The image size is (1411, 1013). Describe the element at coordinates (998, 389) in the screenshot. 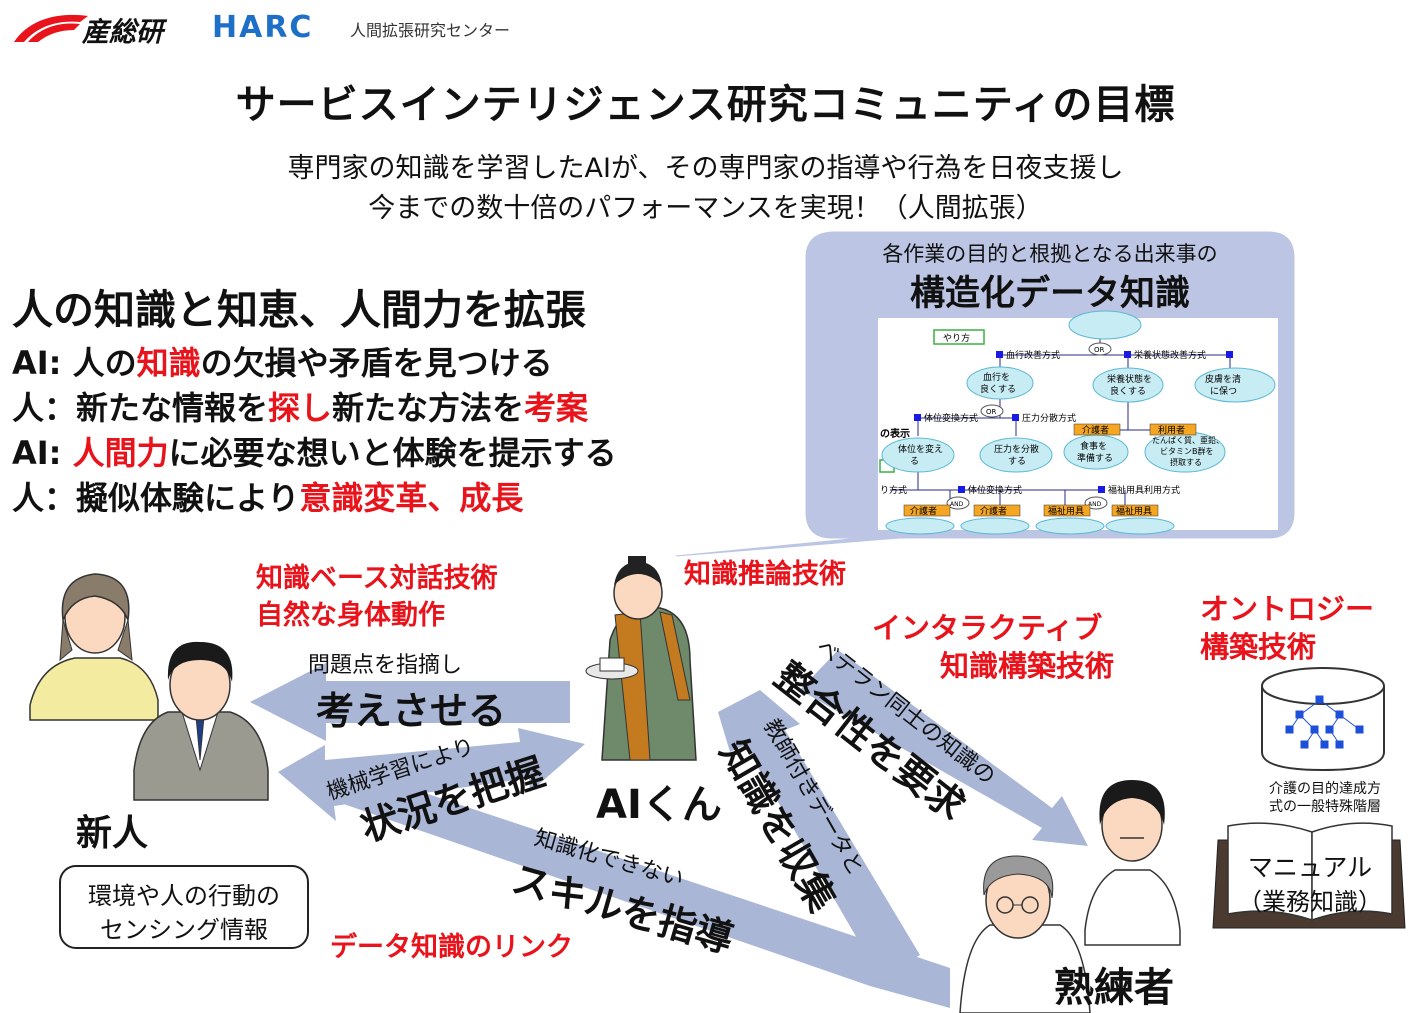

I see `tree-node-blood-2: 良くする` at that location.